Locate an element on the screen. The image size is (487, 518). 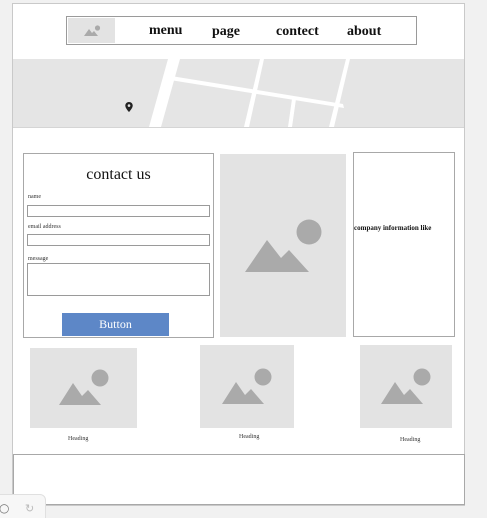
contact-title: contact us is located at coordinates (118, 174).